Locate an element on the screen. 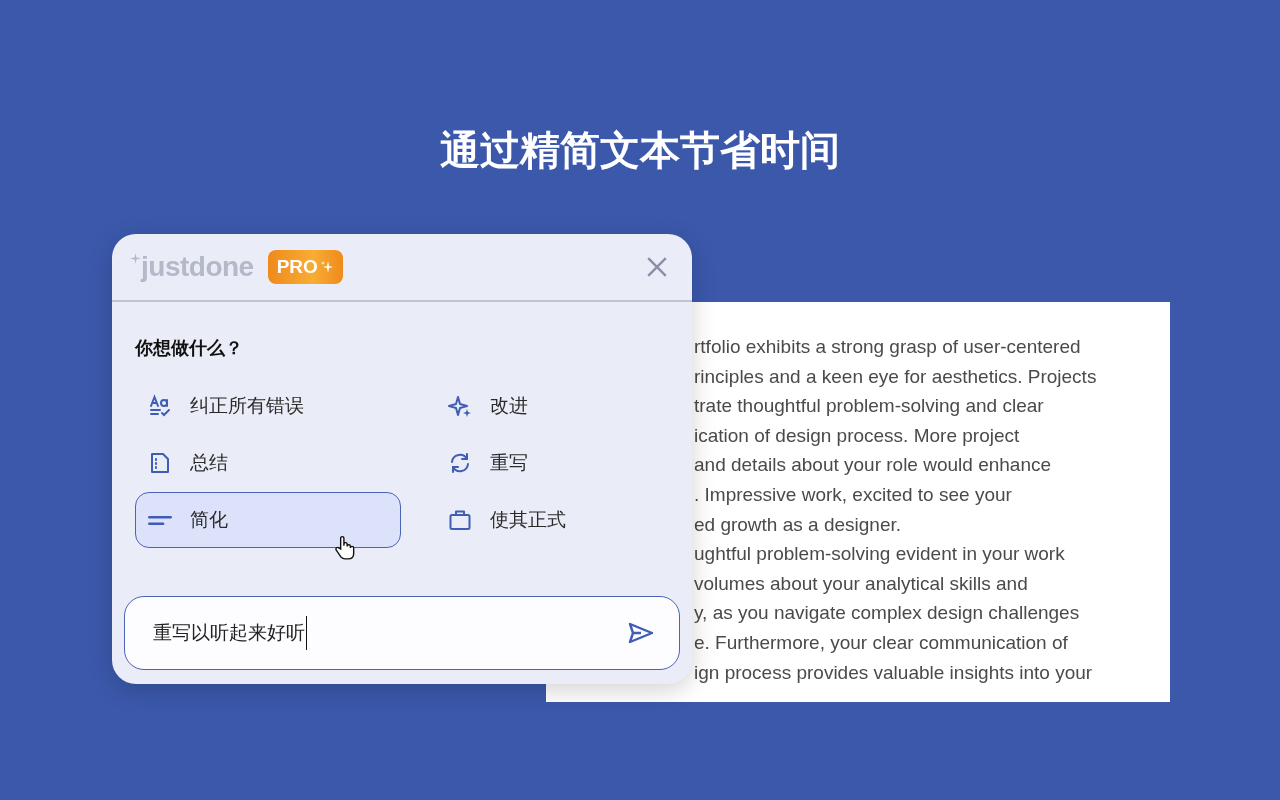 The height and width of the screenshot is (800, 1280). document-text-line: . Impressive work, excited to see your is located at coordinates (853, 494).